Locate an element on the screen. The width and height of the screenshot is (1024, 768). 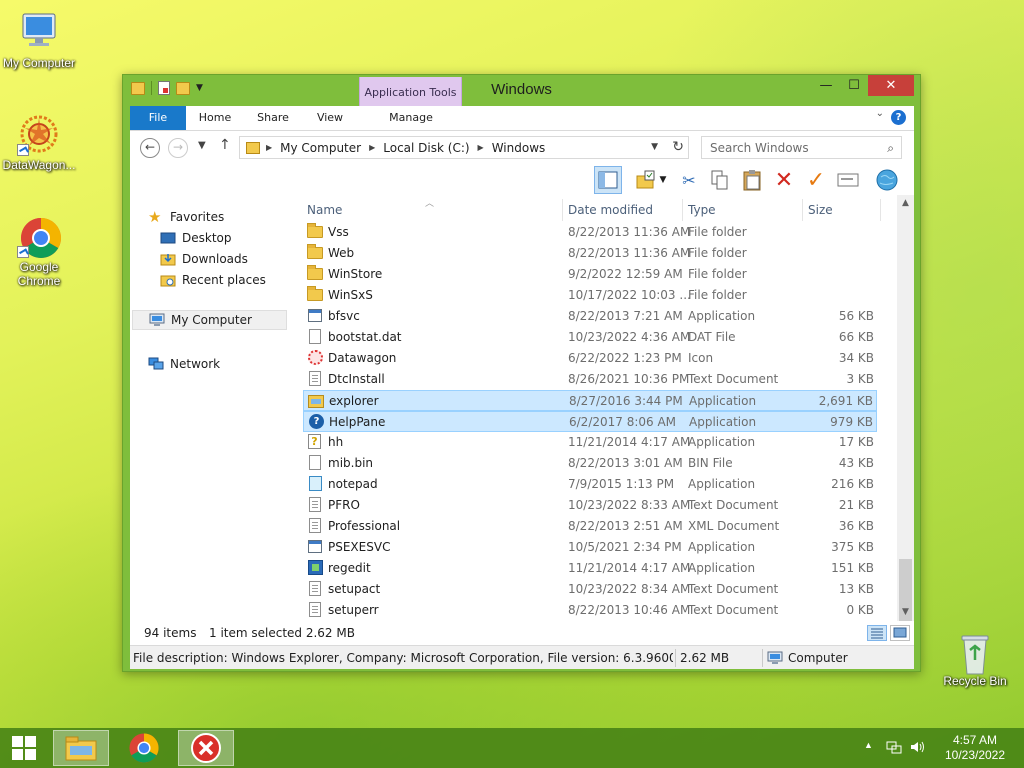
nav-downloads: Downloads is located at coordinates (204, 259).